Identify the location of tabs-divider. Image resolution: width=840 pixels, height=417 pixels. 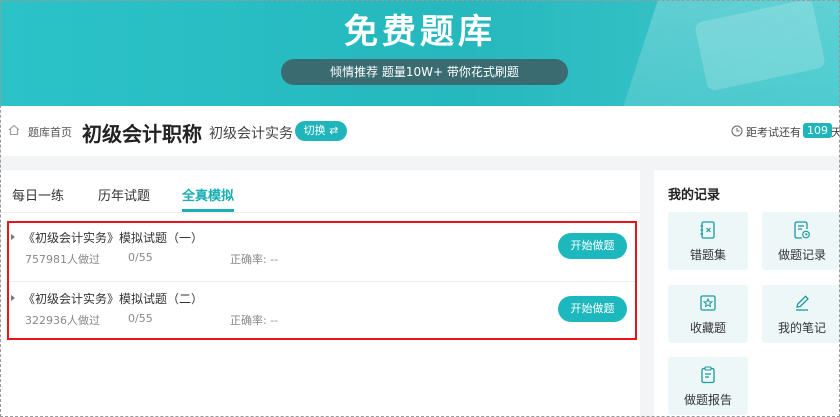
(320, 212).